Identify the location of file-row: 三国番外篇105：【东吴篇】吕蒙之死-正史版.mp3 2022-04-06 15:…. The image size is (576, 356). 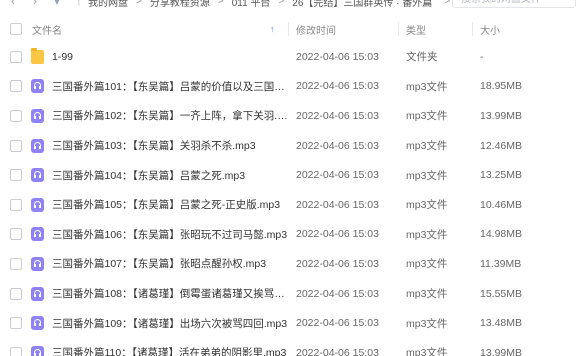
(288, 205).